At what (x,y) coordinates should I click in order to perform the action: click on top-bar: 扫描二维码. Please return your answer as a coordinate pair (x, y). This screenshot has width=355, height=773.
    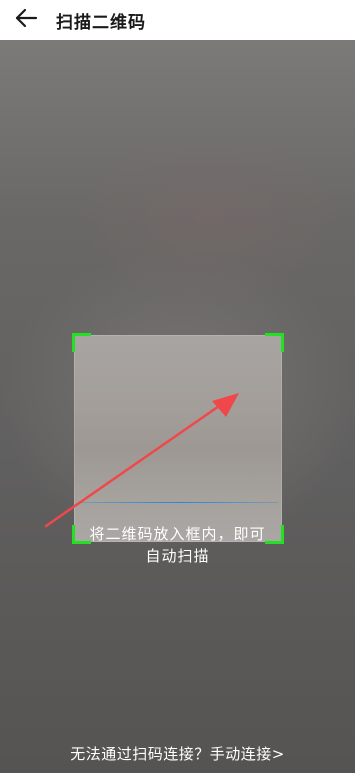
    Looking at the image, I should click on (177, 20).